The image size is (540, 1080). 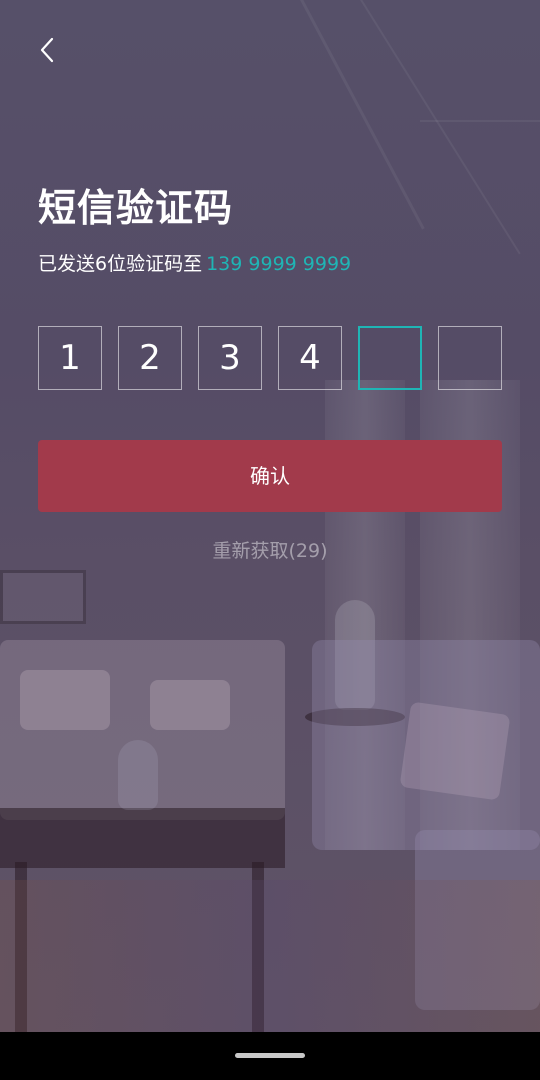 I want to click on confirm-button: 确认, so click(x=270, y=476).